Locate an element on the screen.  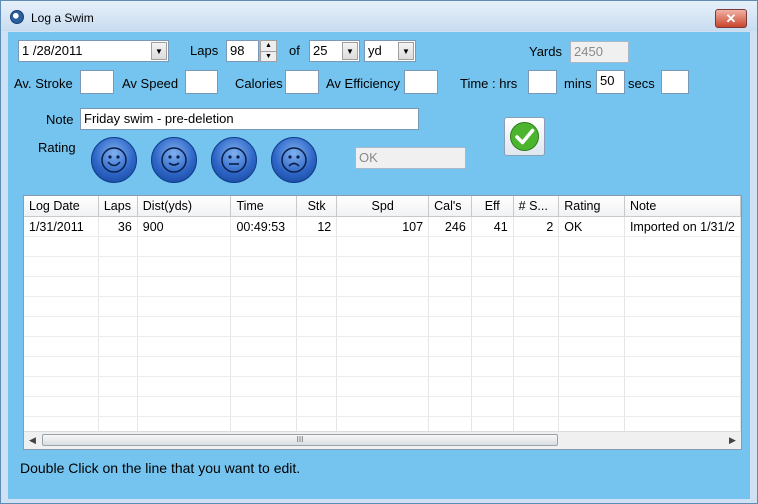
cell-spd: 107 is located at coordinates (383, 226).